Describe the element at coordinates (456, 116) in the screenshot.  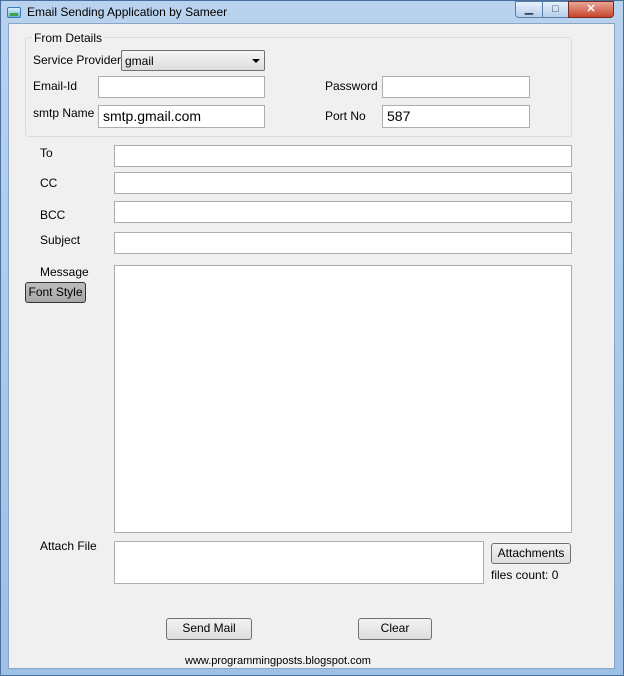
I see `port-no-field: 587` at that location.